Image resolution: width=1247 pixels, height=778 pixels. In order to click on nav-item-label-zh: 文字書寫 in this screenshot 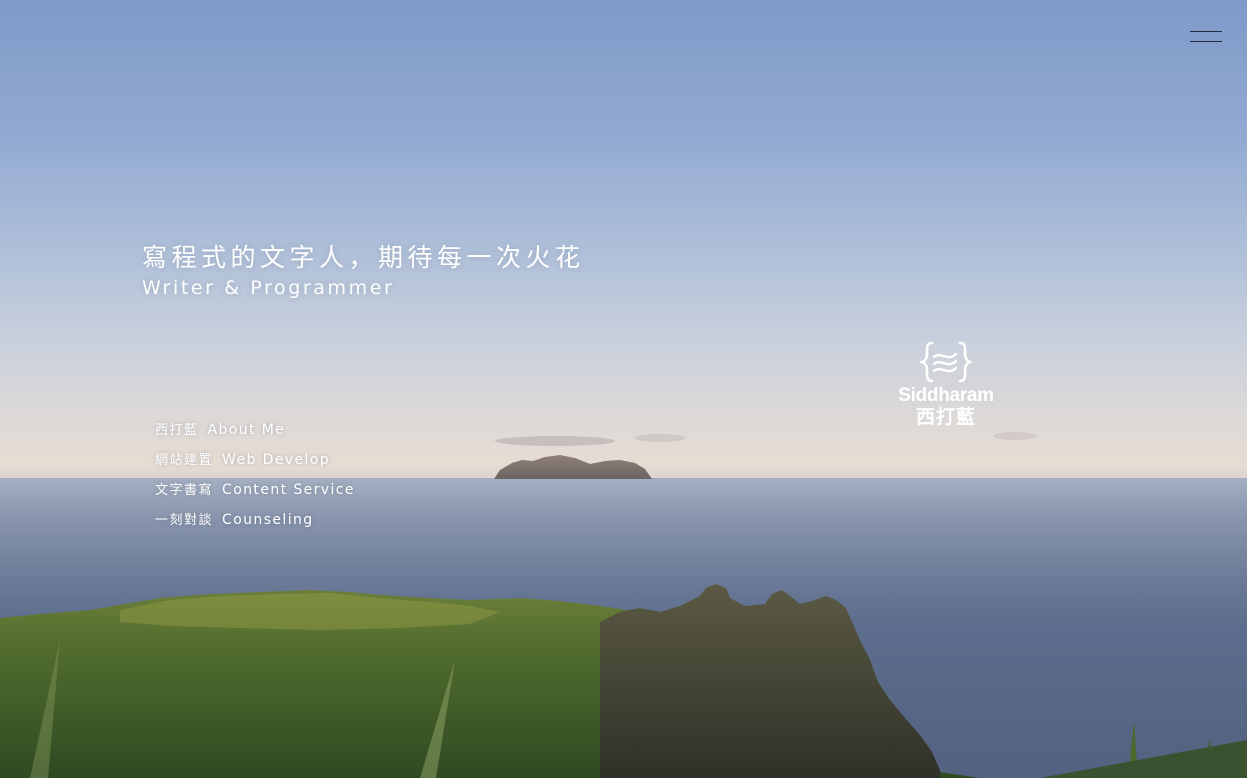, I will do `click(184, 490)`.